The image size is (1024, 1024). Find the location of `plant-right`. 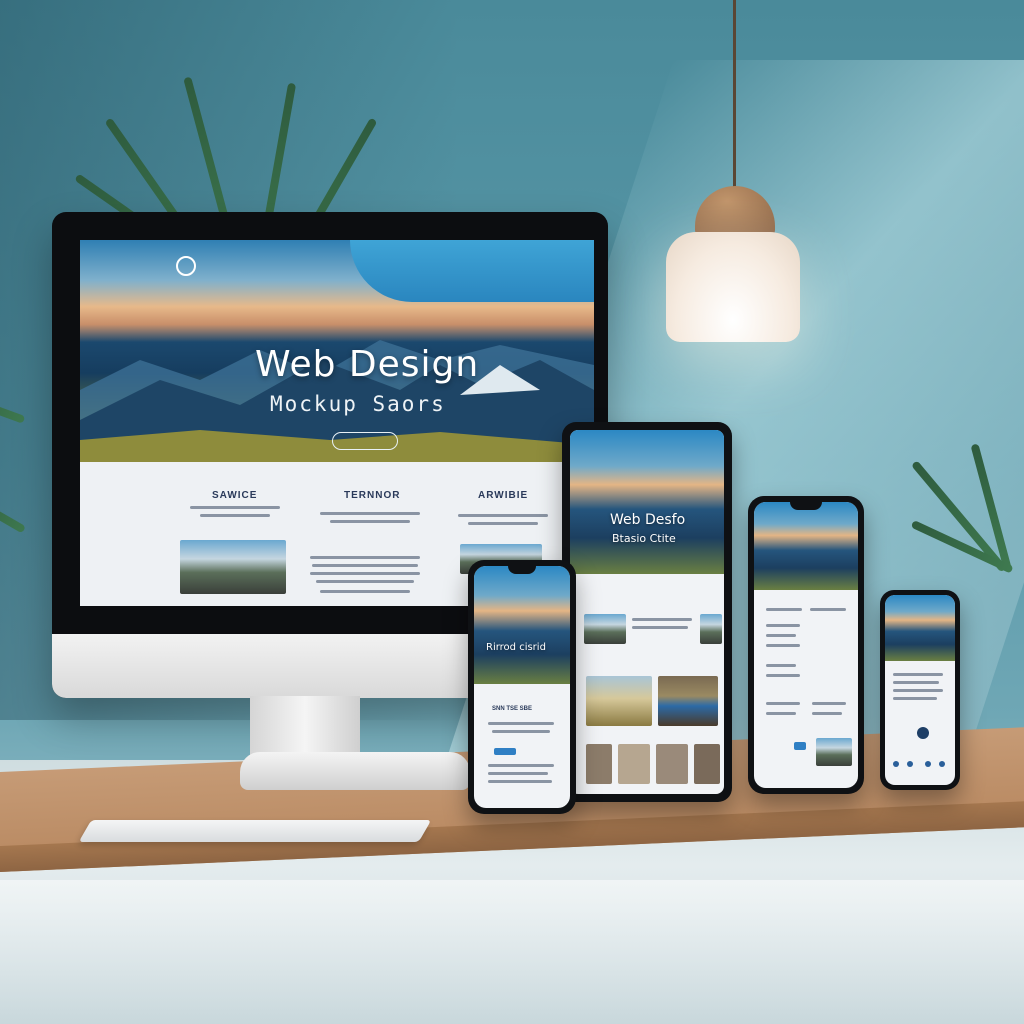

plant-right is located at coordinates (967, 530).